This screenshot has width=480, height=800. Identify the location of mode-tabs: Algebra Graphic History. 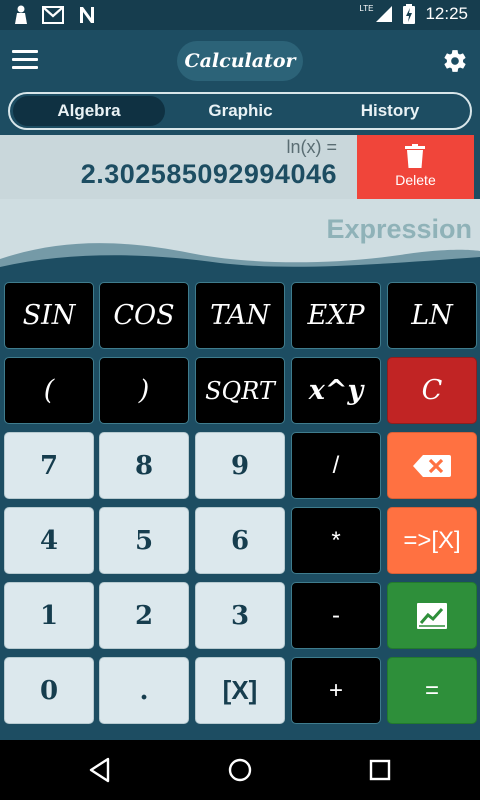
(240, 111).